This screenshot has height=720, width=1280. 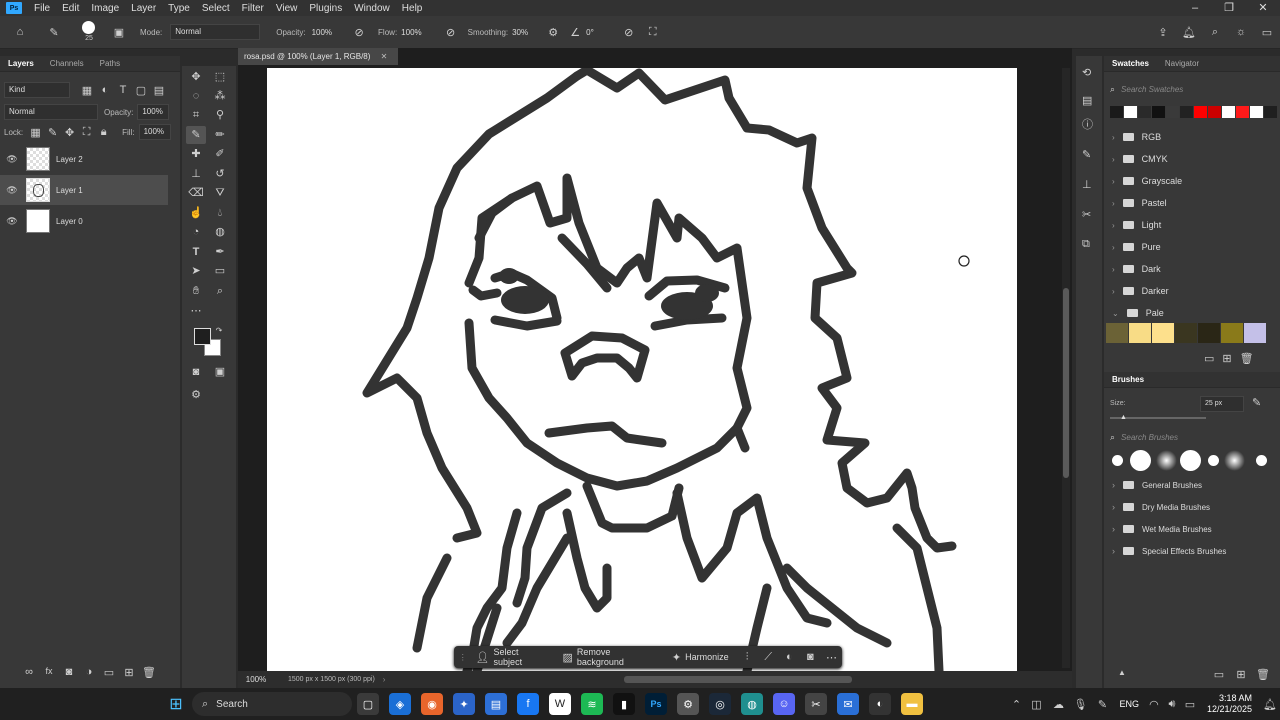 What do you see at coordinates (624, 704) in the screenshot?
I see `audio-icon: ▮` at bounding box center [624, 704].